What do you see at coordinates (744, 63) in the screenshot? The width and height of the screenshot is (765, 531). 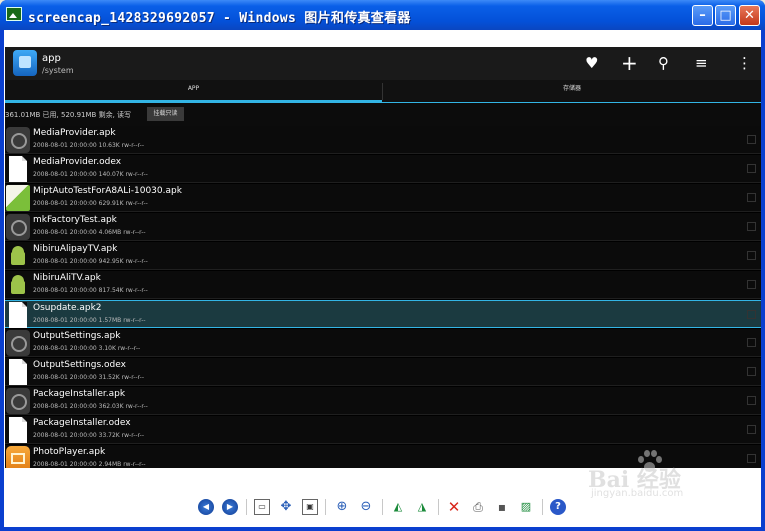 I see `overflow-menu-icon: ⋮` at bounding box center [744, 63].